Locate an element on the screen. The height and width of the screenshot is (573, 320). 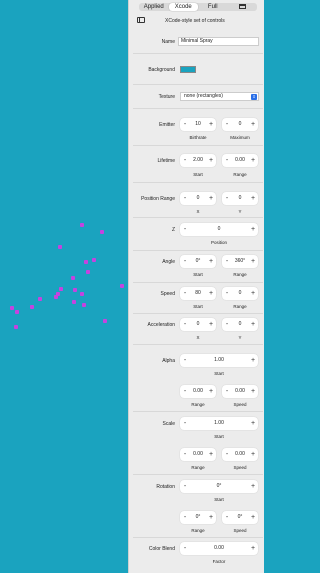
acceleration-y-caption: Y is located at coordinates (240, 337).